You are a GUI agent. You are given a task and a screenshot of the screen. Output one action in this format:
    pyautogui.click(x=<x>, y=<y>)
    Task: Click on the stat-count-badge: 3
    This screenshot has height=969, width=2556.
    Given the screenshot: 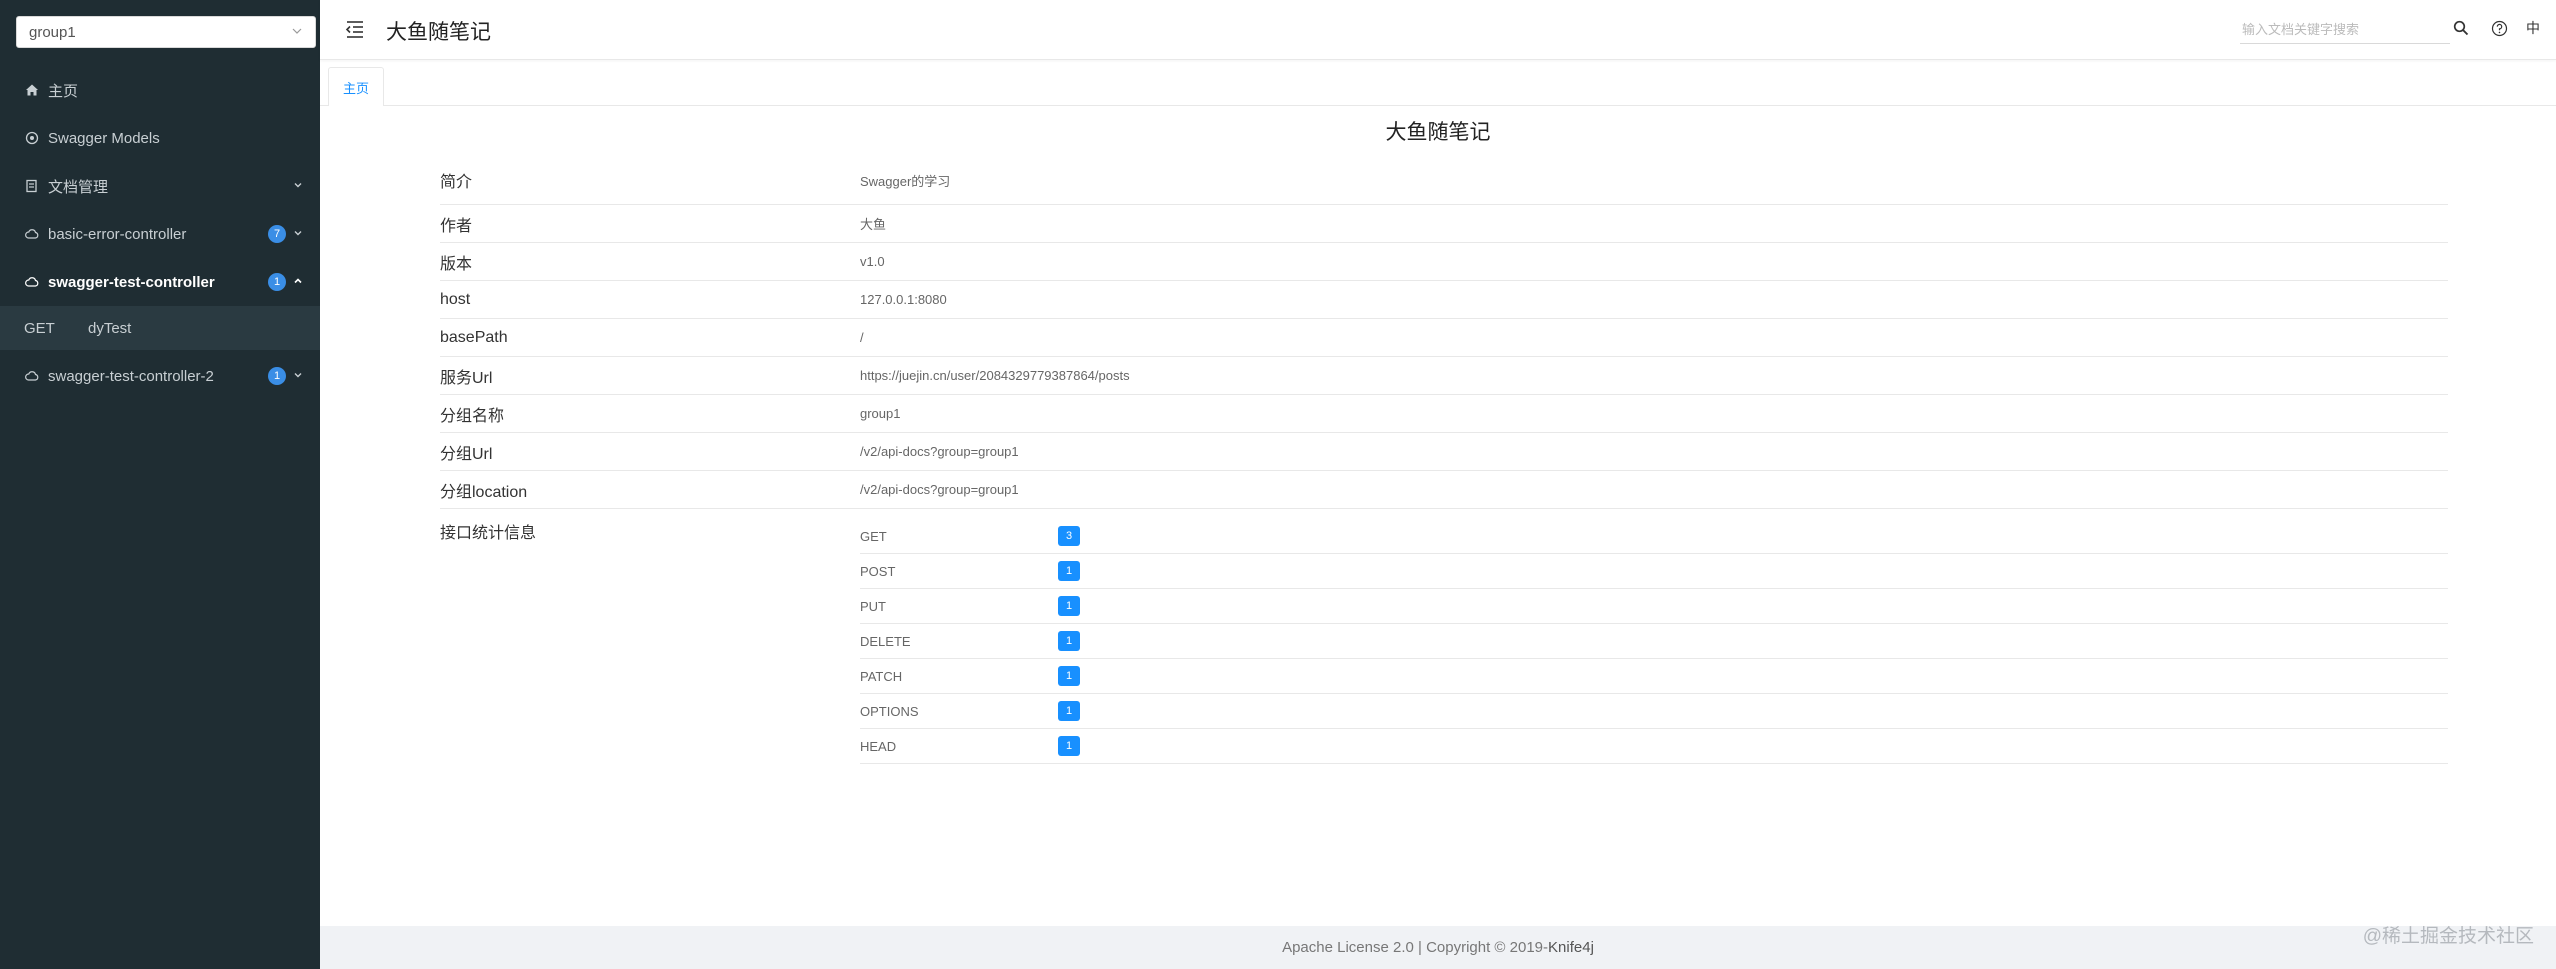 What is the action you would take?
    pyautogui.click(x=1069, y=536)
    